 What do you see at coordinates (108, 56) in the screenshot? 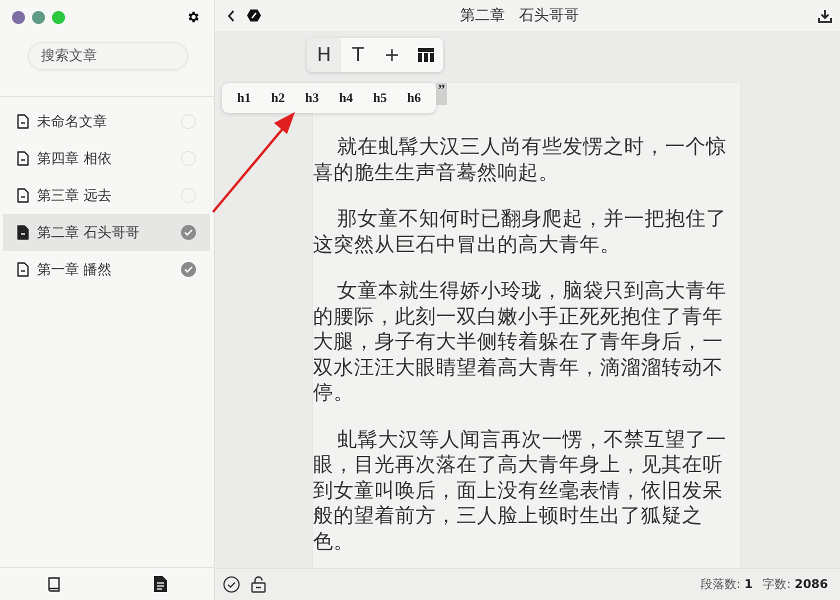
I see `search-field: 搜索文章` at bounding box center [108, 56].